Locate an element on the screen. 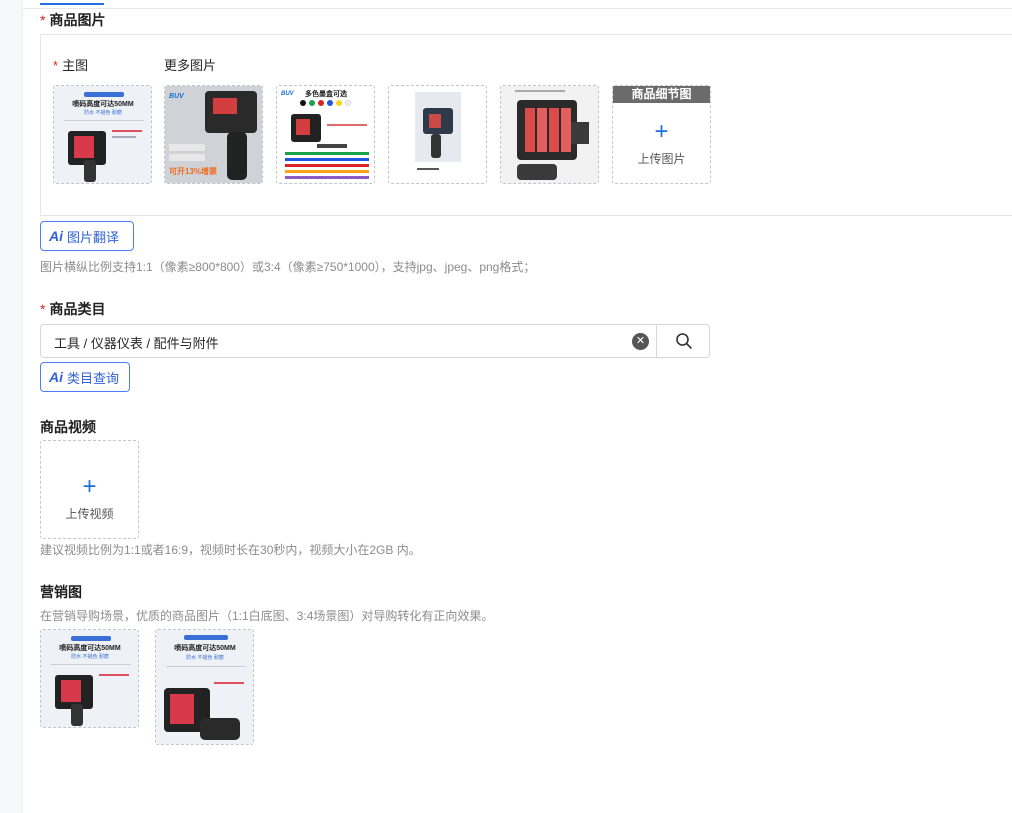  category-search-button is located at coordinates (683, 341).